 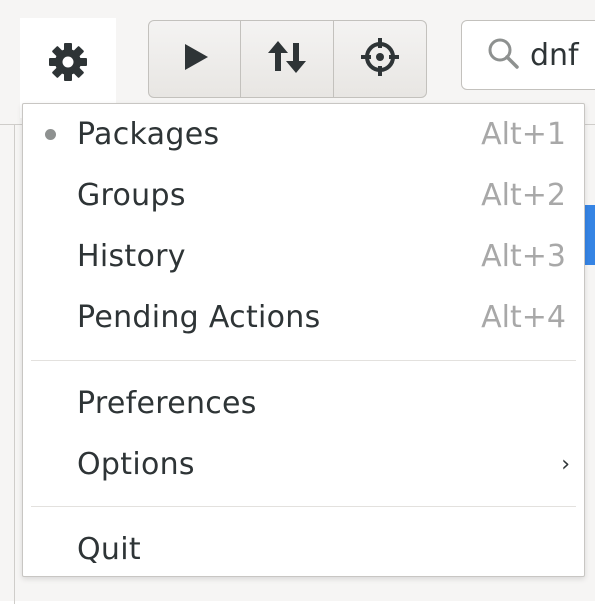 What do you see at coordinates (199, 317) in the screenshot?
I see `menu-item-label: Pending Actions` at bounding box center [199, 317].